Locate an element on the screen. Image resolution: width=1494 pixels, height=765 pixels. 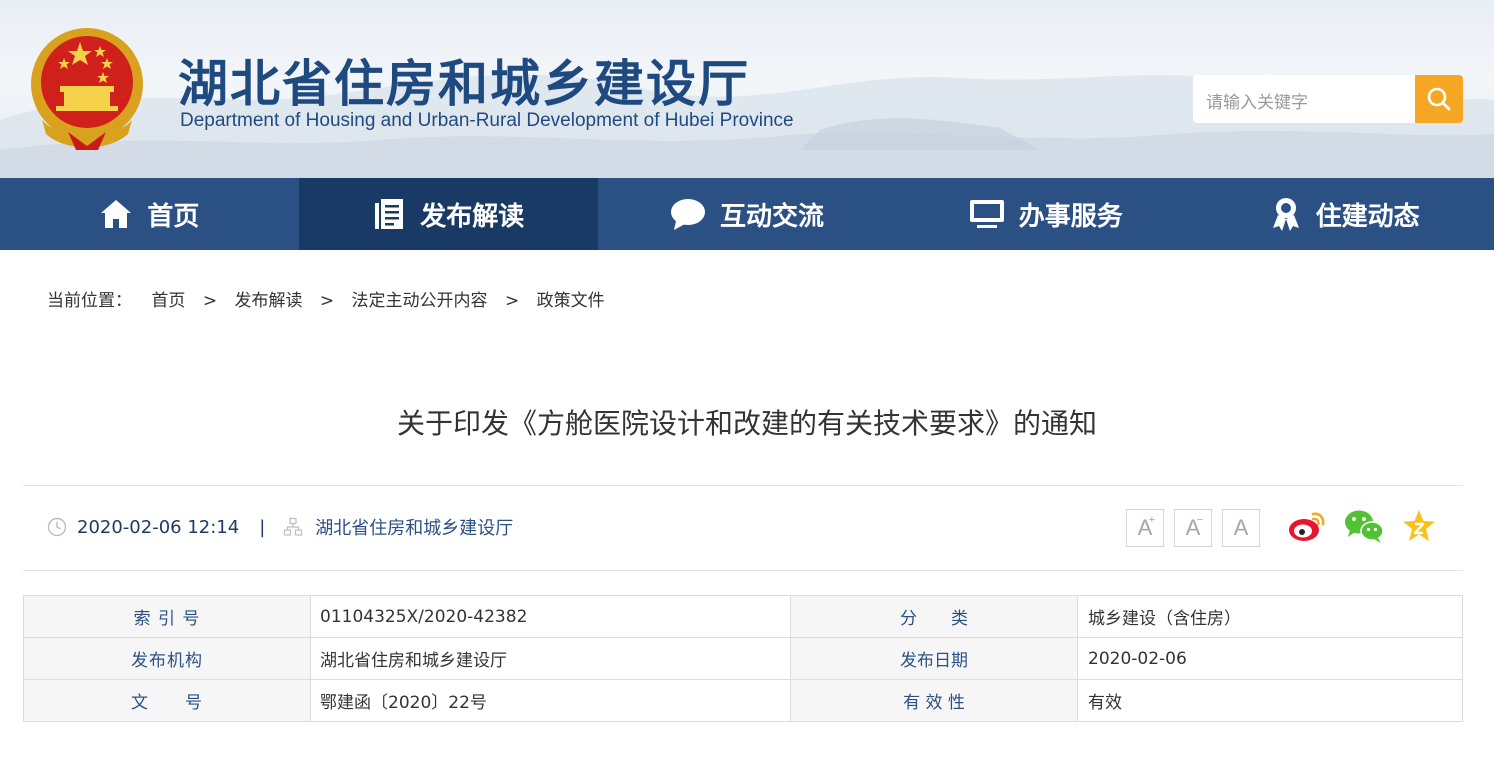
breadcrumb-item-policy: 政策文件 is located at coordinates (571, 301).